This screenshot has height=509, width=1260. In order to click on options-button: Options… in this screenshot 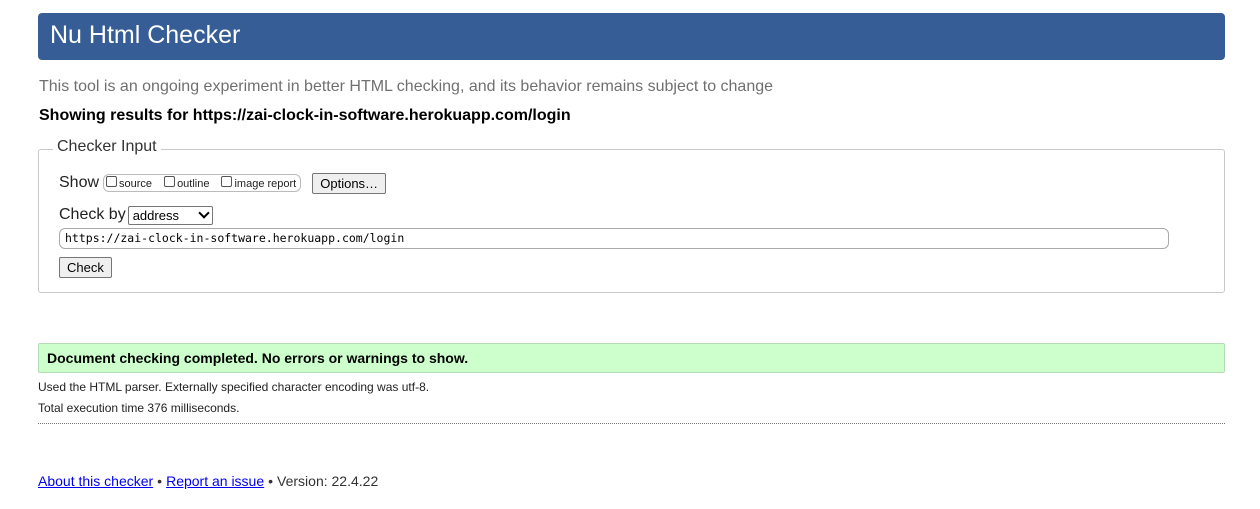, I will do `click(349, 183)`.